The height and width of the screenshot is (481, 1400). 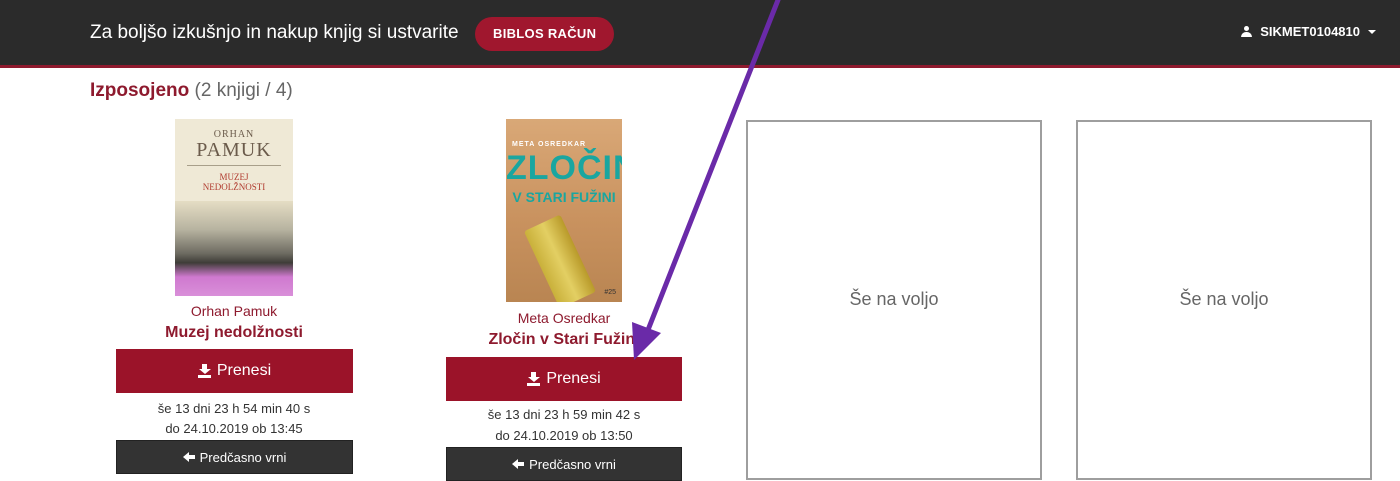 I want to click on user-menu: SIKMET0104810, so click(x=1308, y=31).